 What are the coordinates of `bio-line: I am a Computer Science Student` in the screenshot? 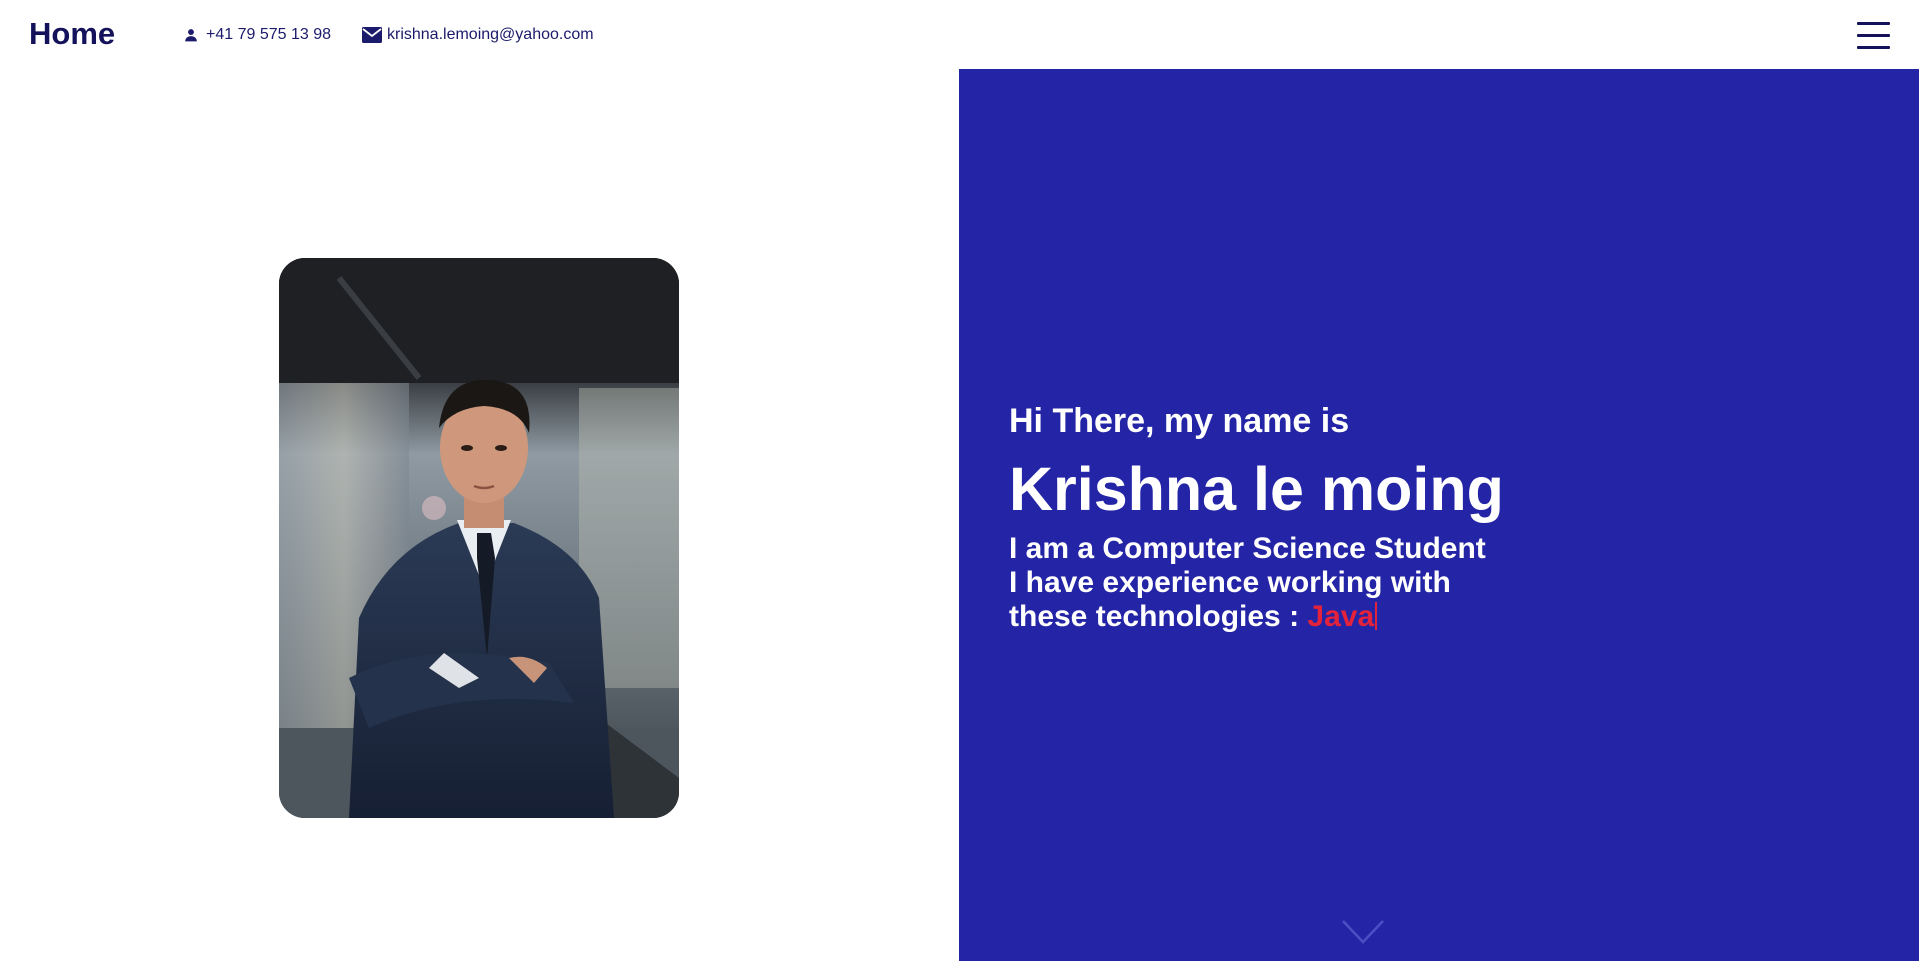 It's located at (1247, 548).